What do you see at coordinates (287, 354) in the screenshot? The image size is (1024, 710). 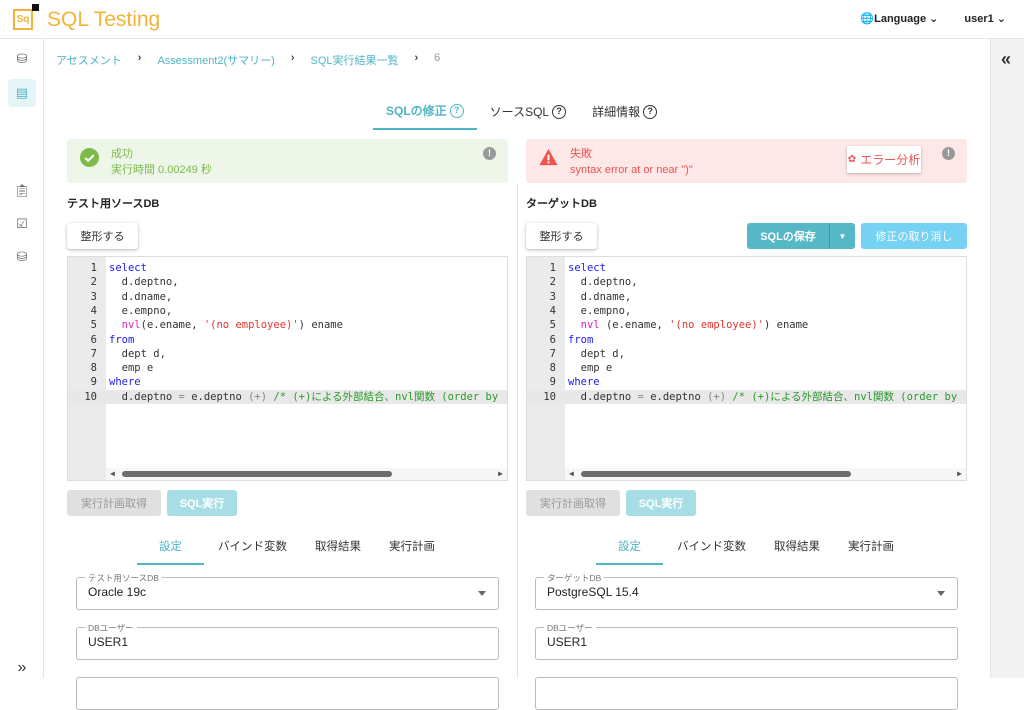 I see `code-line: 7 dept d,` at bounding box center [287, 354].